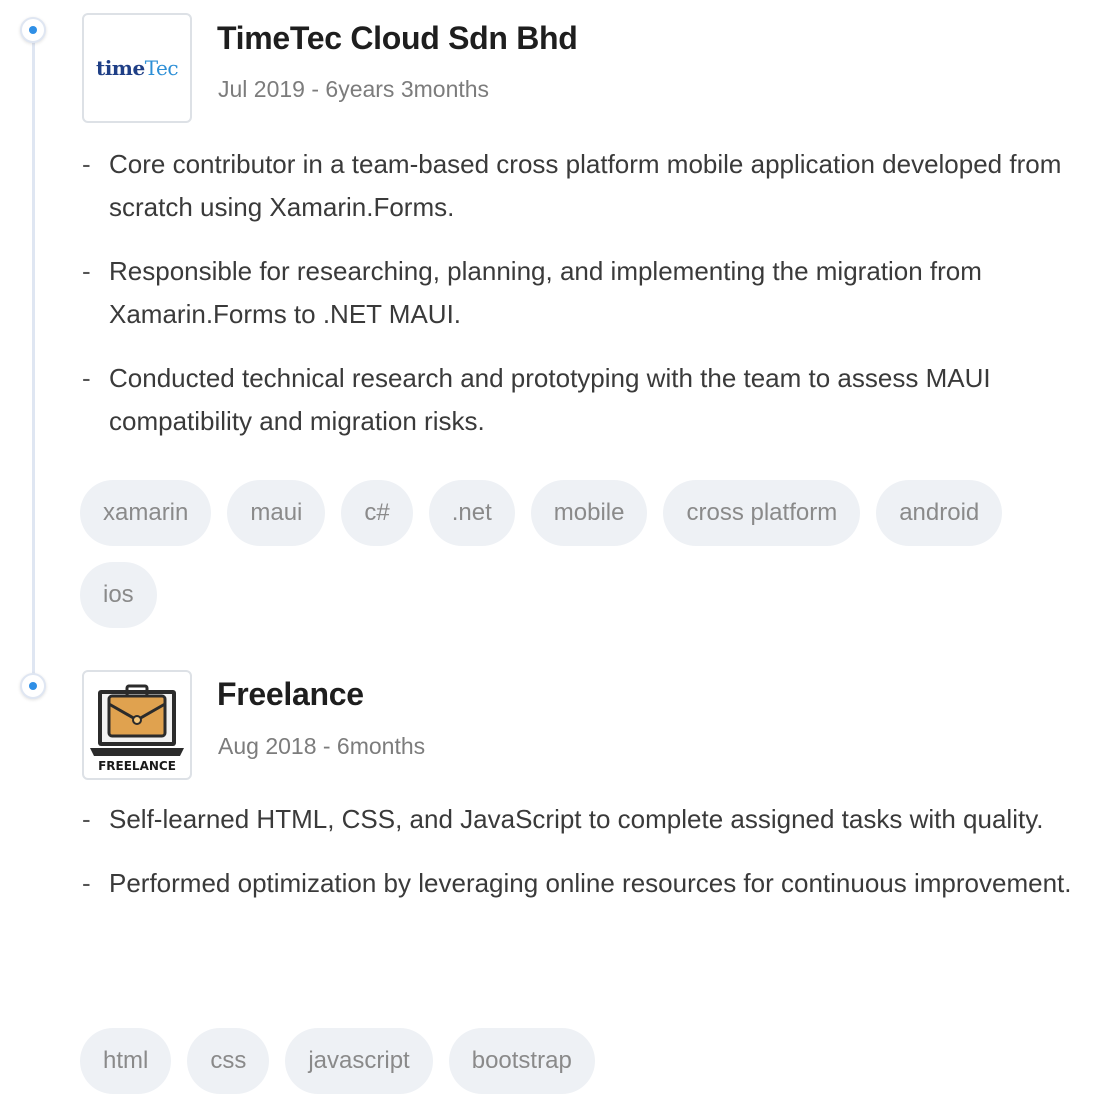 The image size is (1112, 1094). I want to click on company-name: Freelance, so click(290, 694).